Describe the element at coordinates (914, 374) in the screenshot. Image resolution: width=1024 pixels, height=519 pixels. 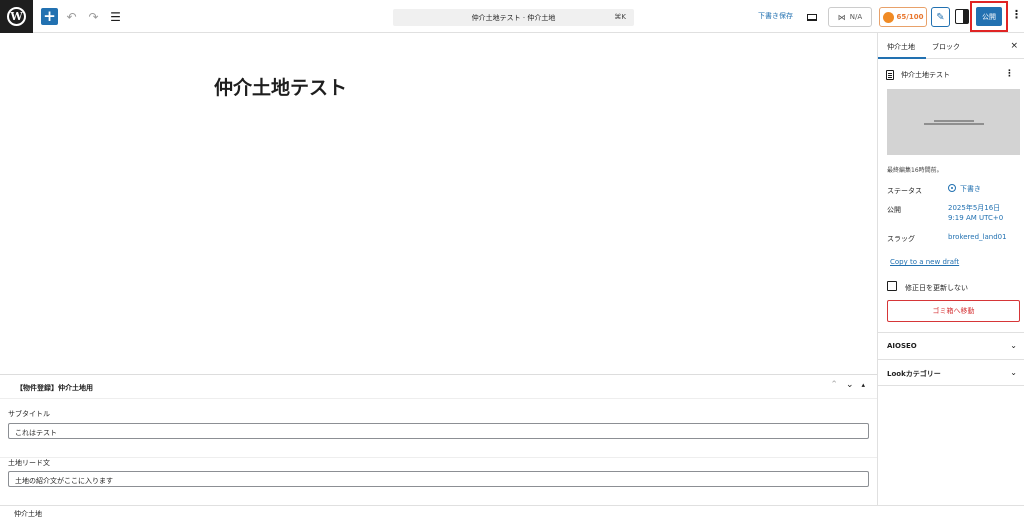
I see `look-category-panel-title: Lookカテゴリー` at that location.